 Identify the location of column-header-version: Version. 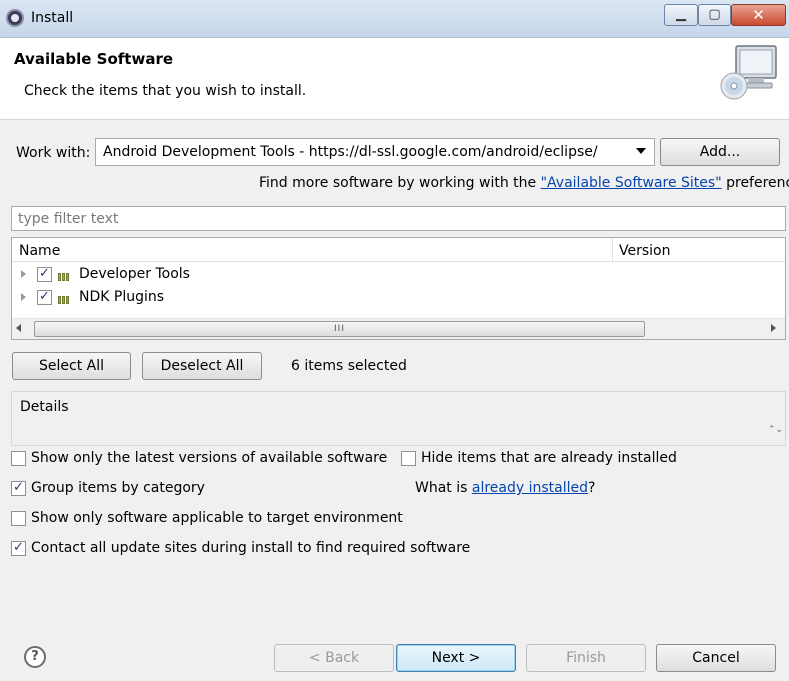
(644, 251).